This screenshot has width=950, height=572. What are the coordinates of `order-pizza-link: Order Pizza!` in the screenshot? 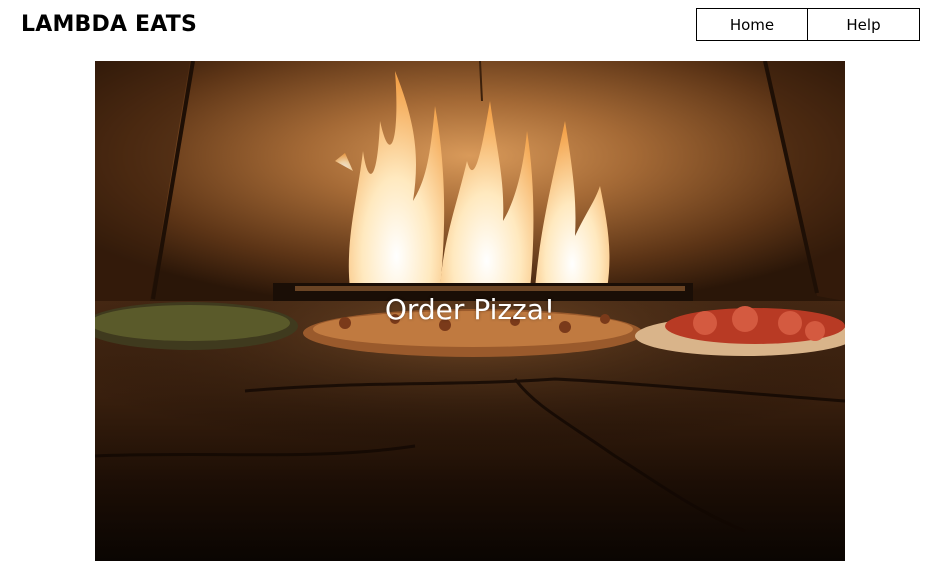 It's located at (470, 309).